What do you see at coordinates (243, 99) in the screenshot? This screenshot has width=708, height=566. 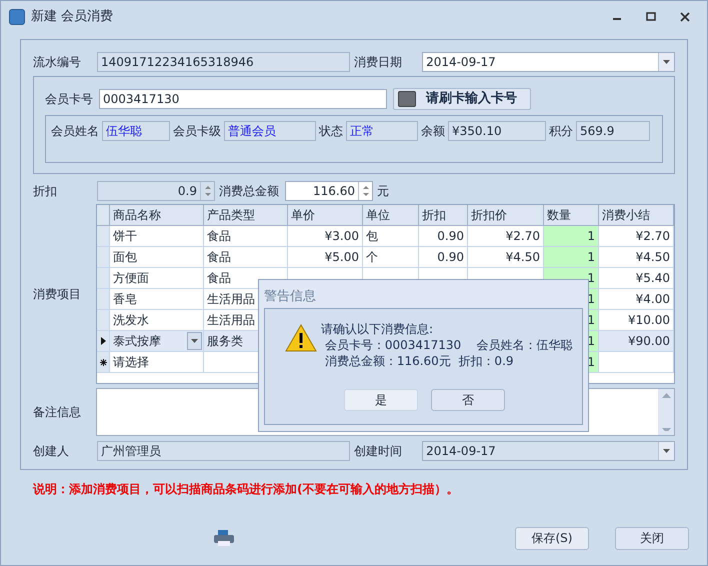 I see `card-number-field: 0003417130` at bounding box center [243, 99].